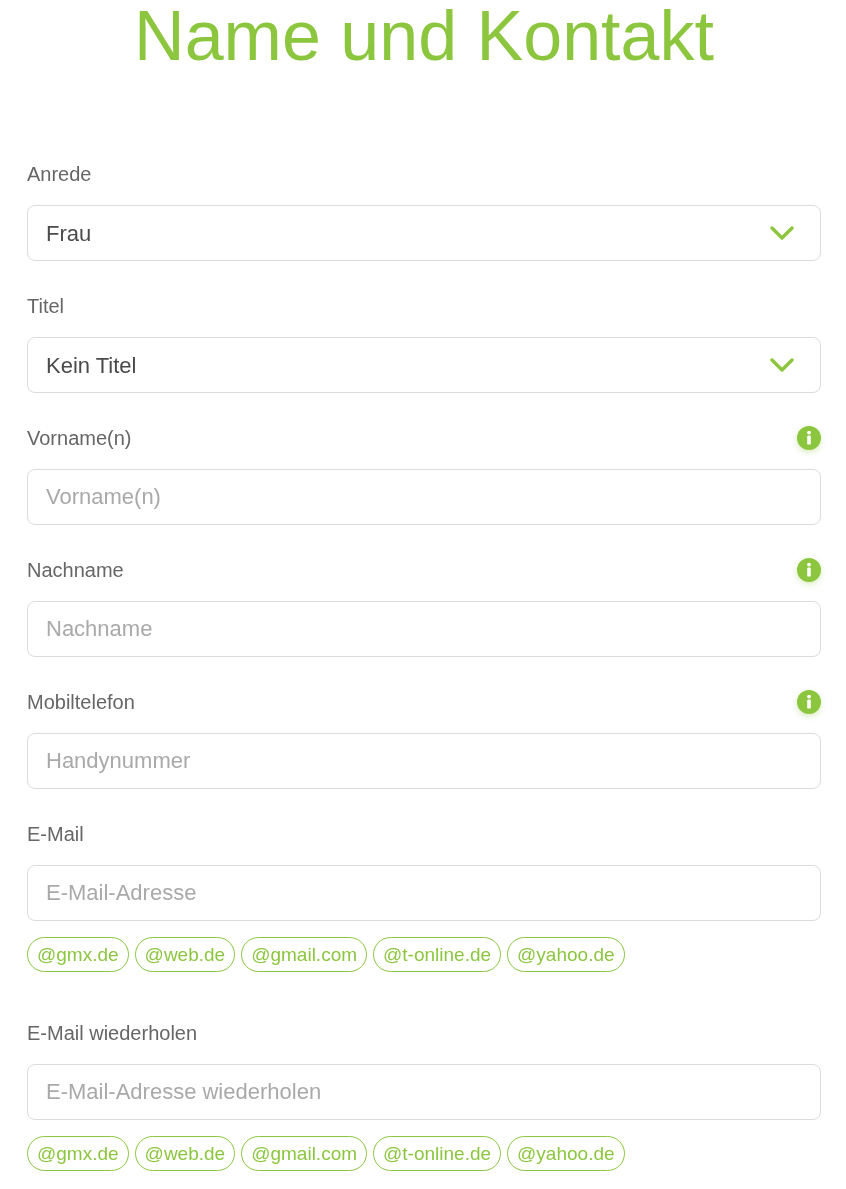  Describe the element at coordinates (112, 1033) in the screenshot. I see `field-label: E-Mail wiederholen` at that location.